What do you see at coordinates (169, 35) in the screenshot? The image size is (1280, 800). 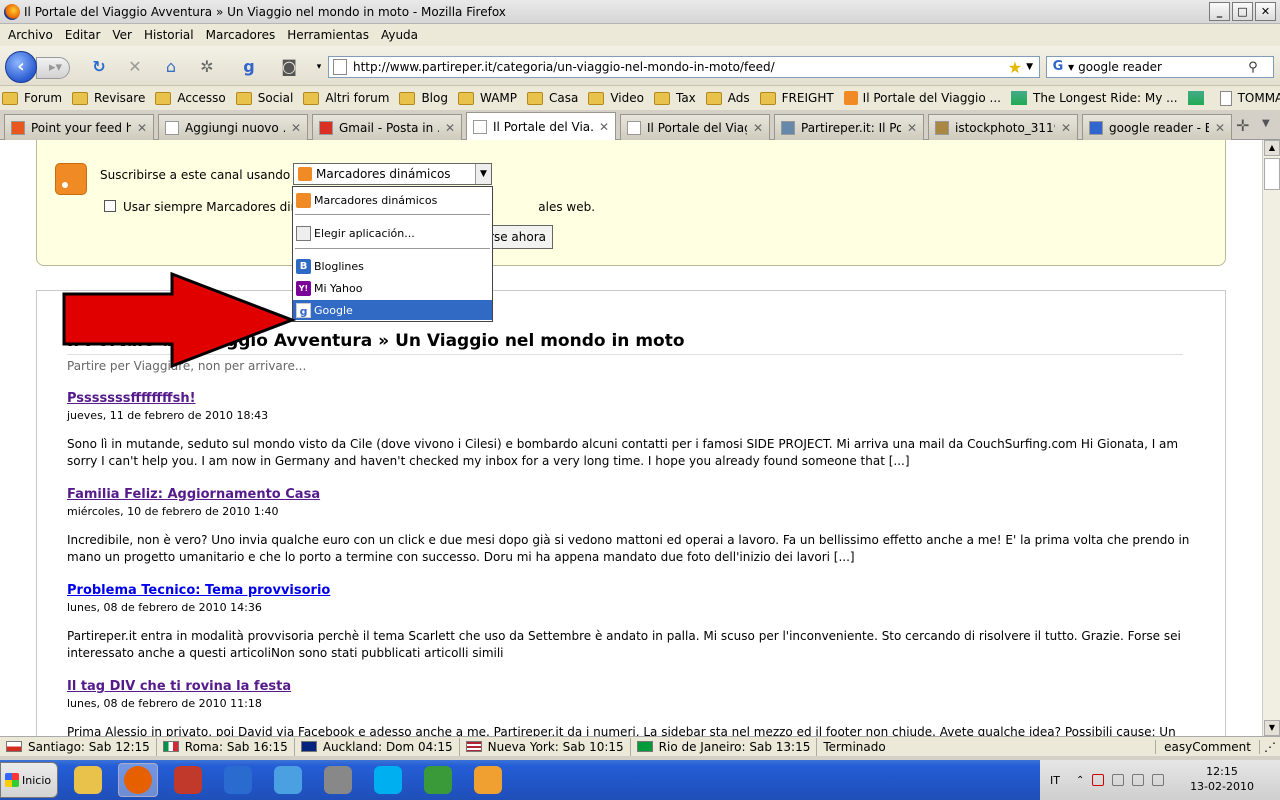 I see `menu-historial: Historial` at bounding box center [169, 35].